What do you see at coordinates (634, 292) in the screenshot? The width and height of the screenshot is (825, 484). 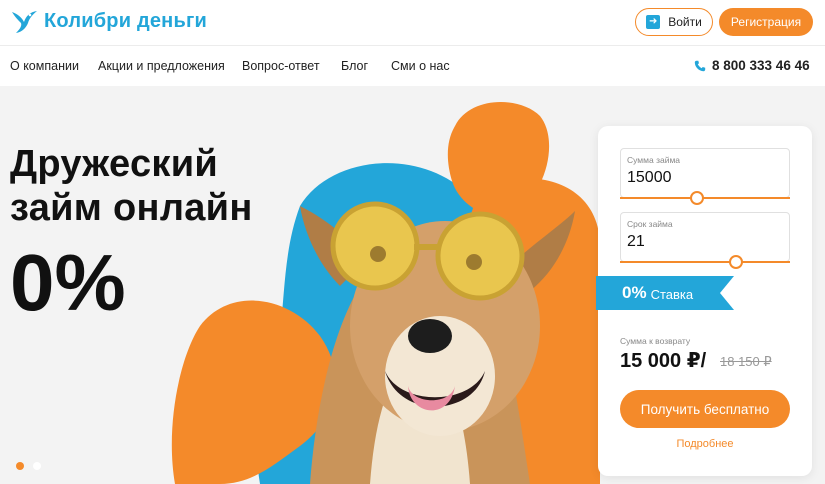 I see `rate-value: 0%` at bounding box center [634, 292].